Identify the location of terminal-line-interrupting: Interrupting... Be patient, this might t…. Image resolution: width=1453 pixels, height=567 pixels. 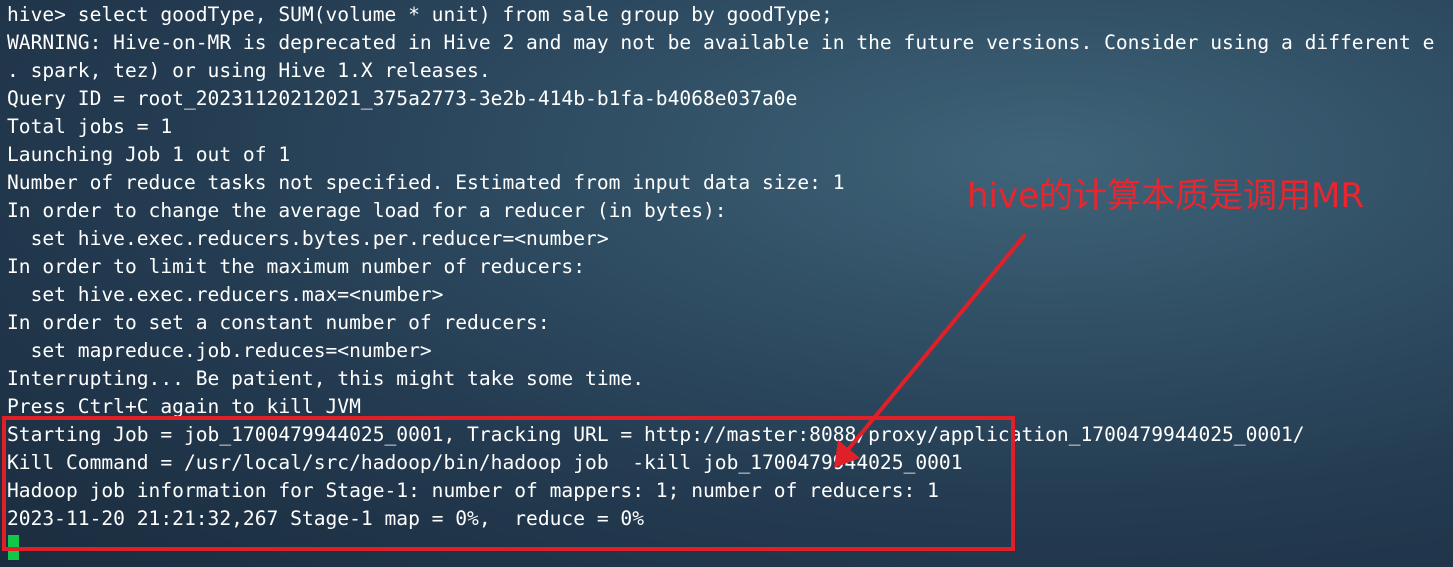
(326, 378).